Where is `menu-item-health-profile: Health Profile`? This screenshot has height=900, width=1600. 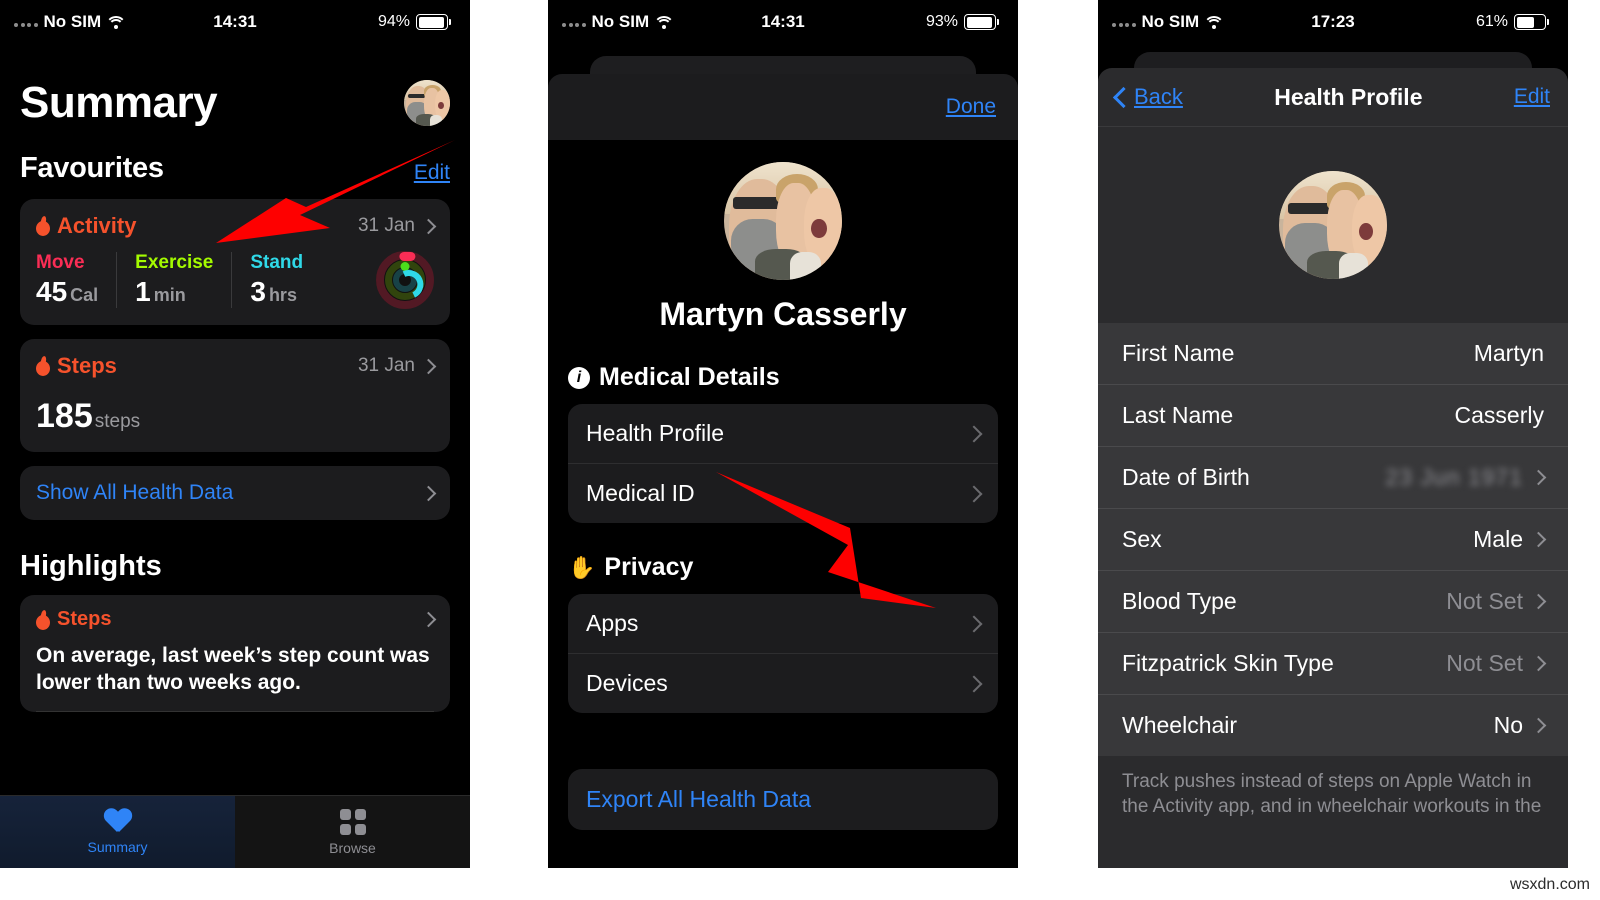 menu-item-health-profile: Health Profile is located at coordinates (783, 433).